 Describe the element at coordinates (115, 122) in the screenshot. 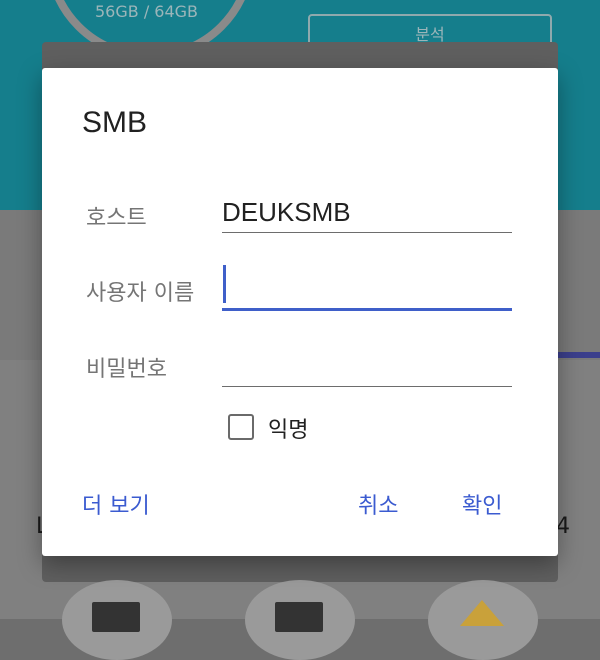

I see `dialog-title: SMB` at that location.